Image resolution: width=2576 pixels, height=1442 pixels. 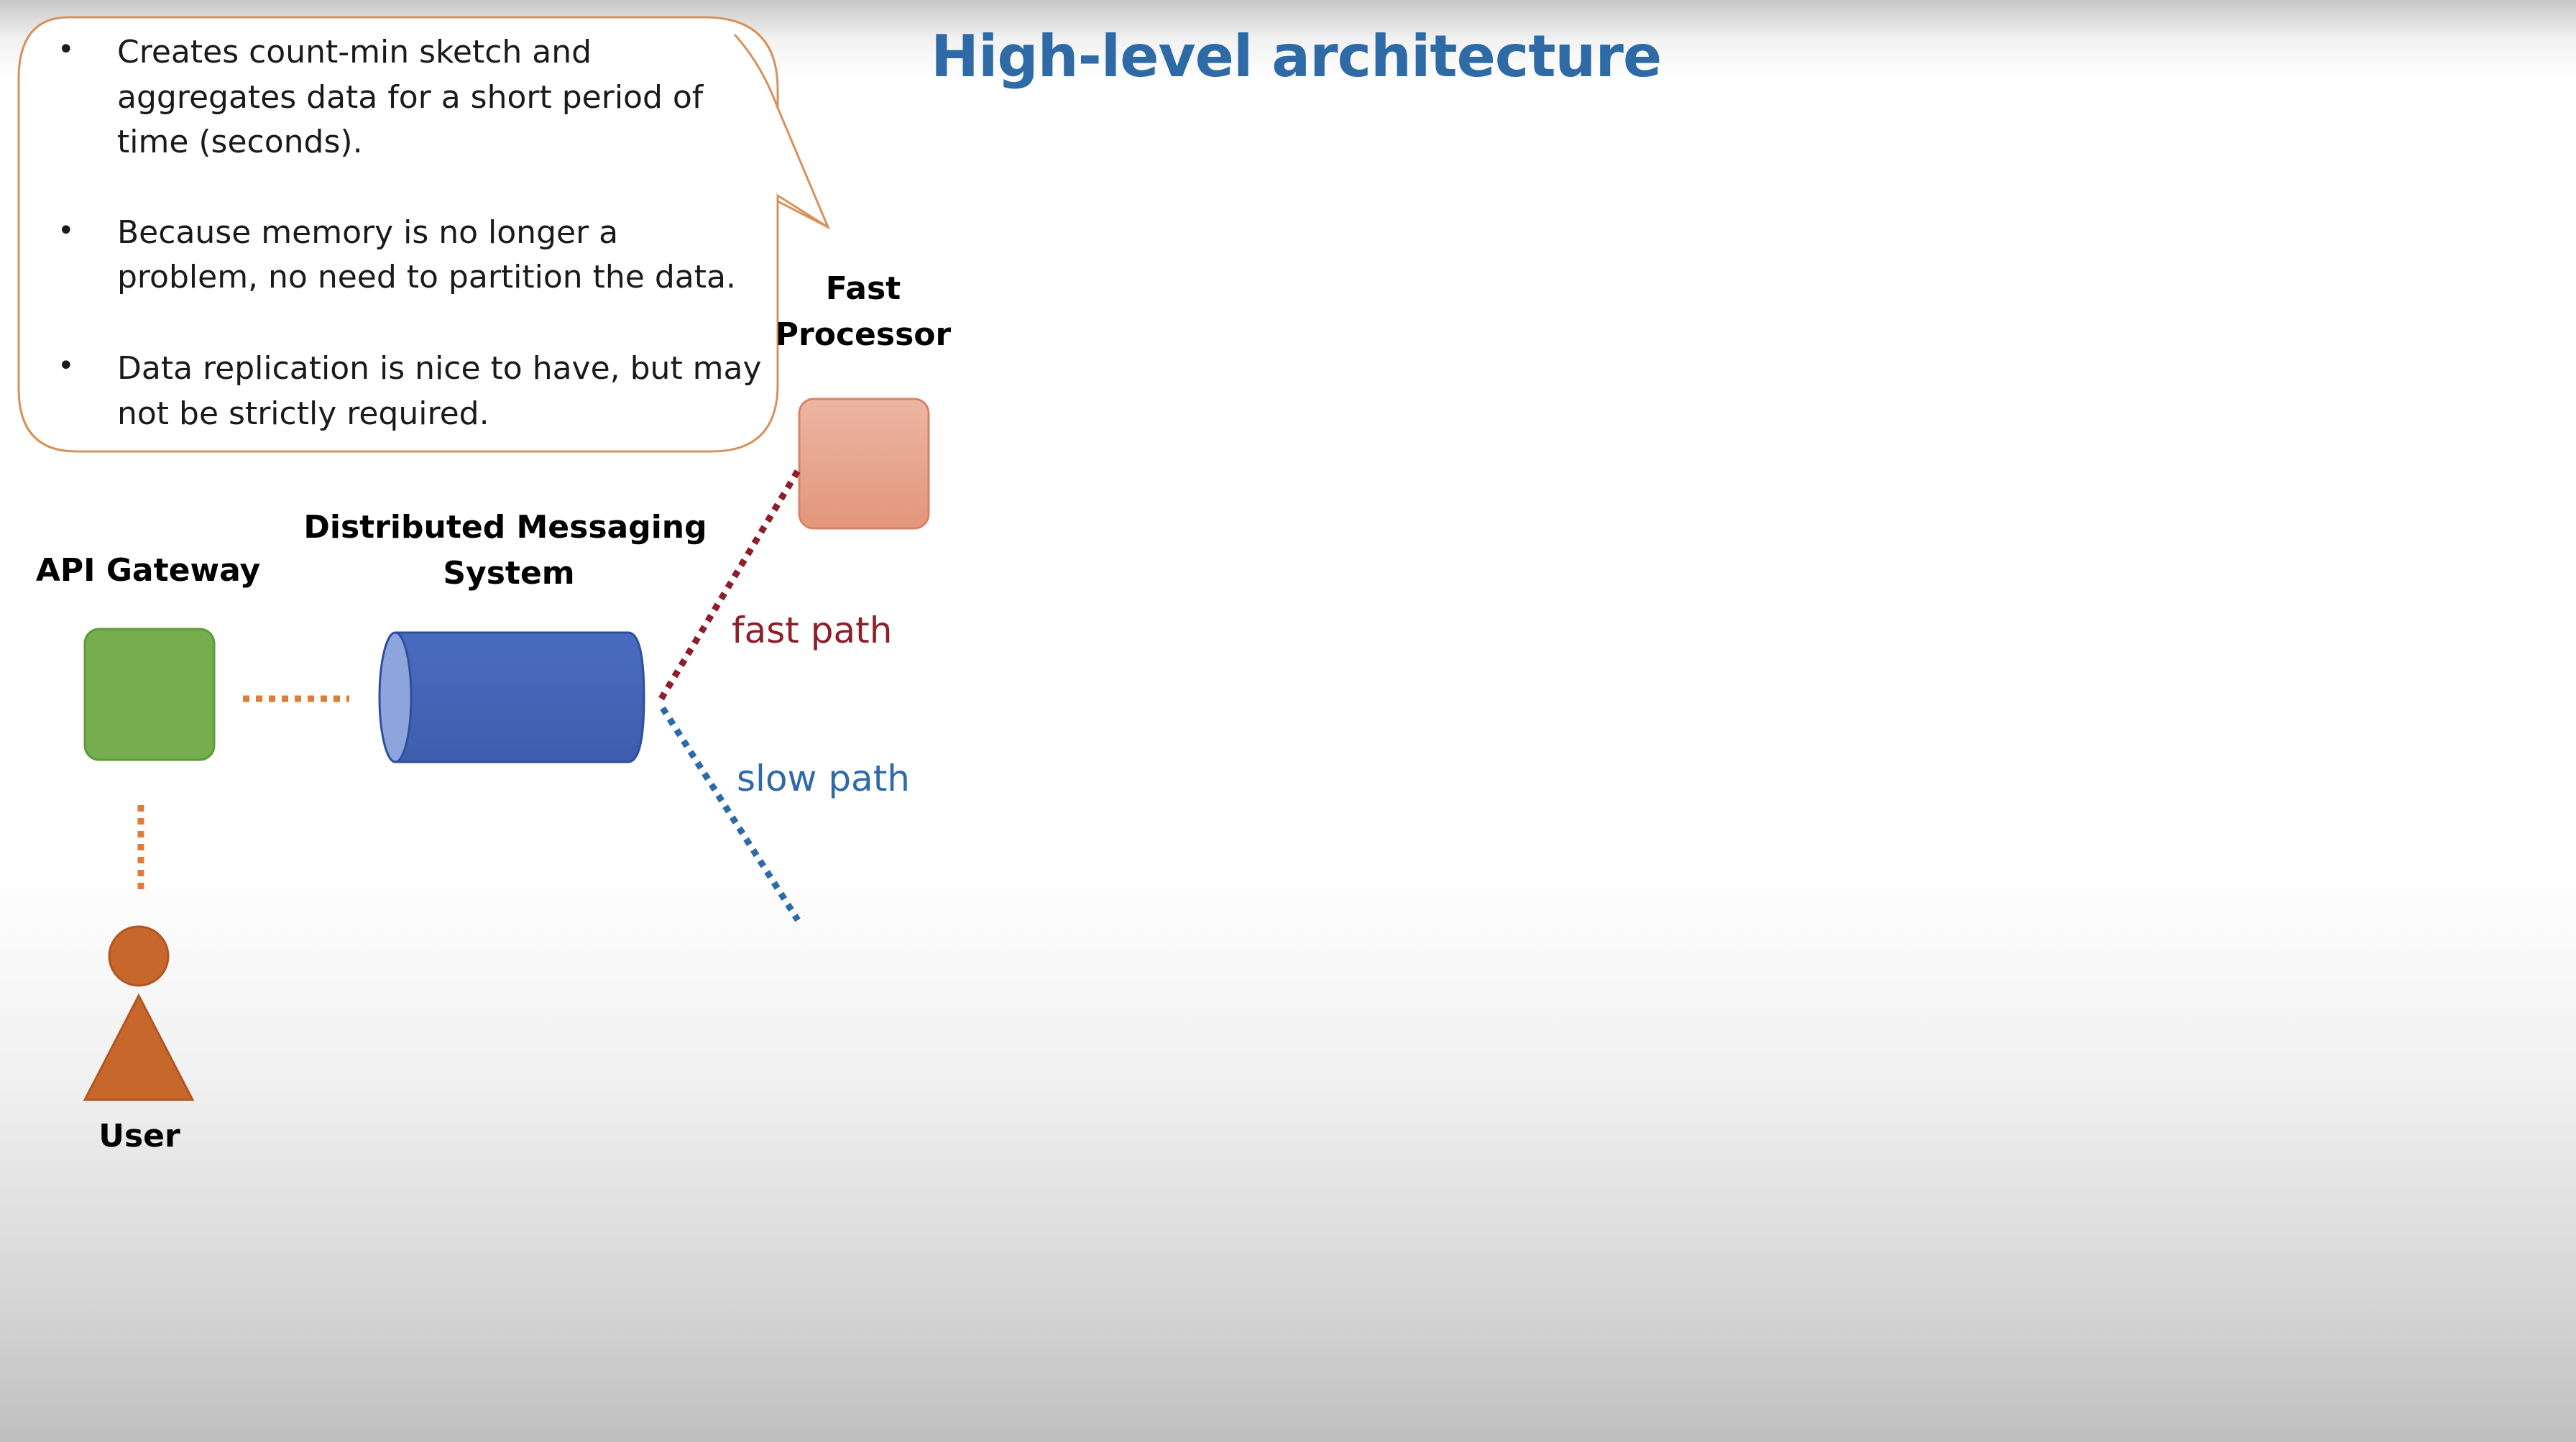 What do you see at coordinates (729, 585) in the screenshot?
I see `fast-path-line` at bounding box center [729, 585].